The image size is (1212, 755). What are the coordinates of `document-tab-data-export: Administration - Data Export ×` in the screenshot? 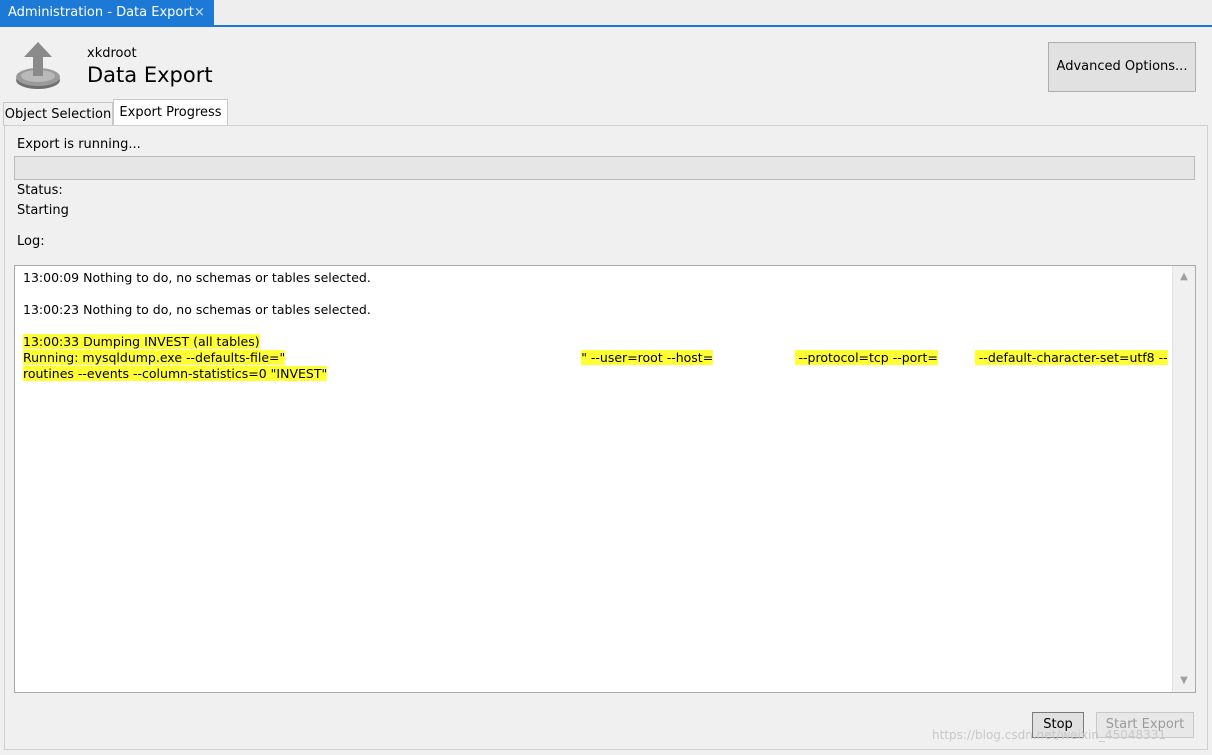 It's located at (107, 13).